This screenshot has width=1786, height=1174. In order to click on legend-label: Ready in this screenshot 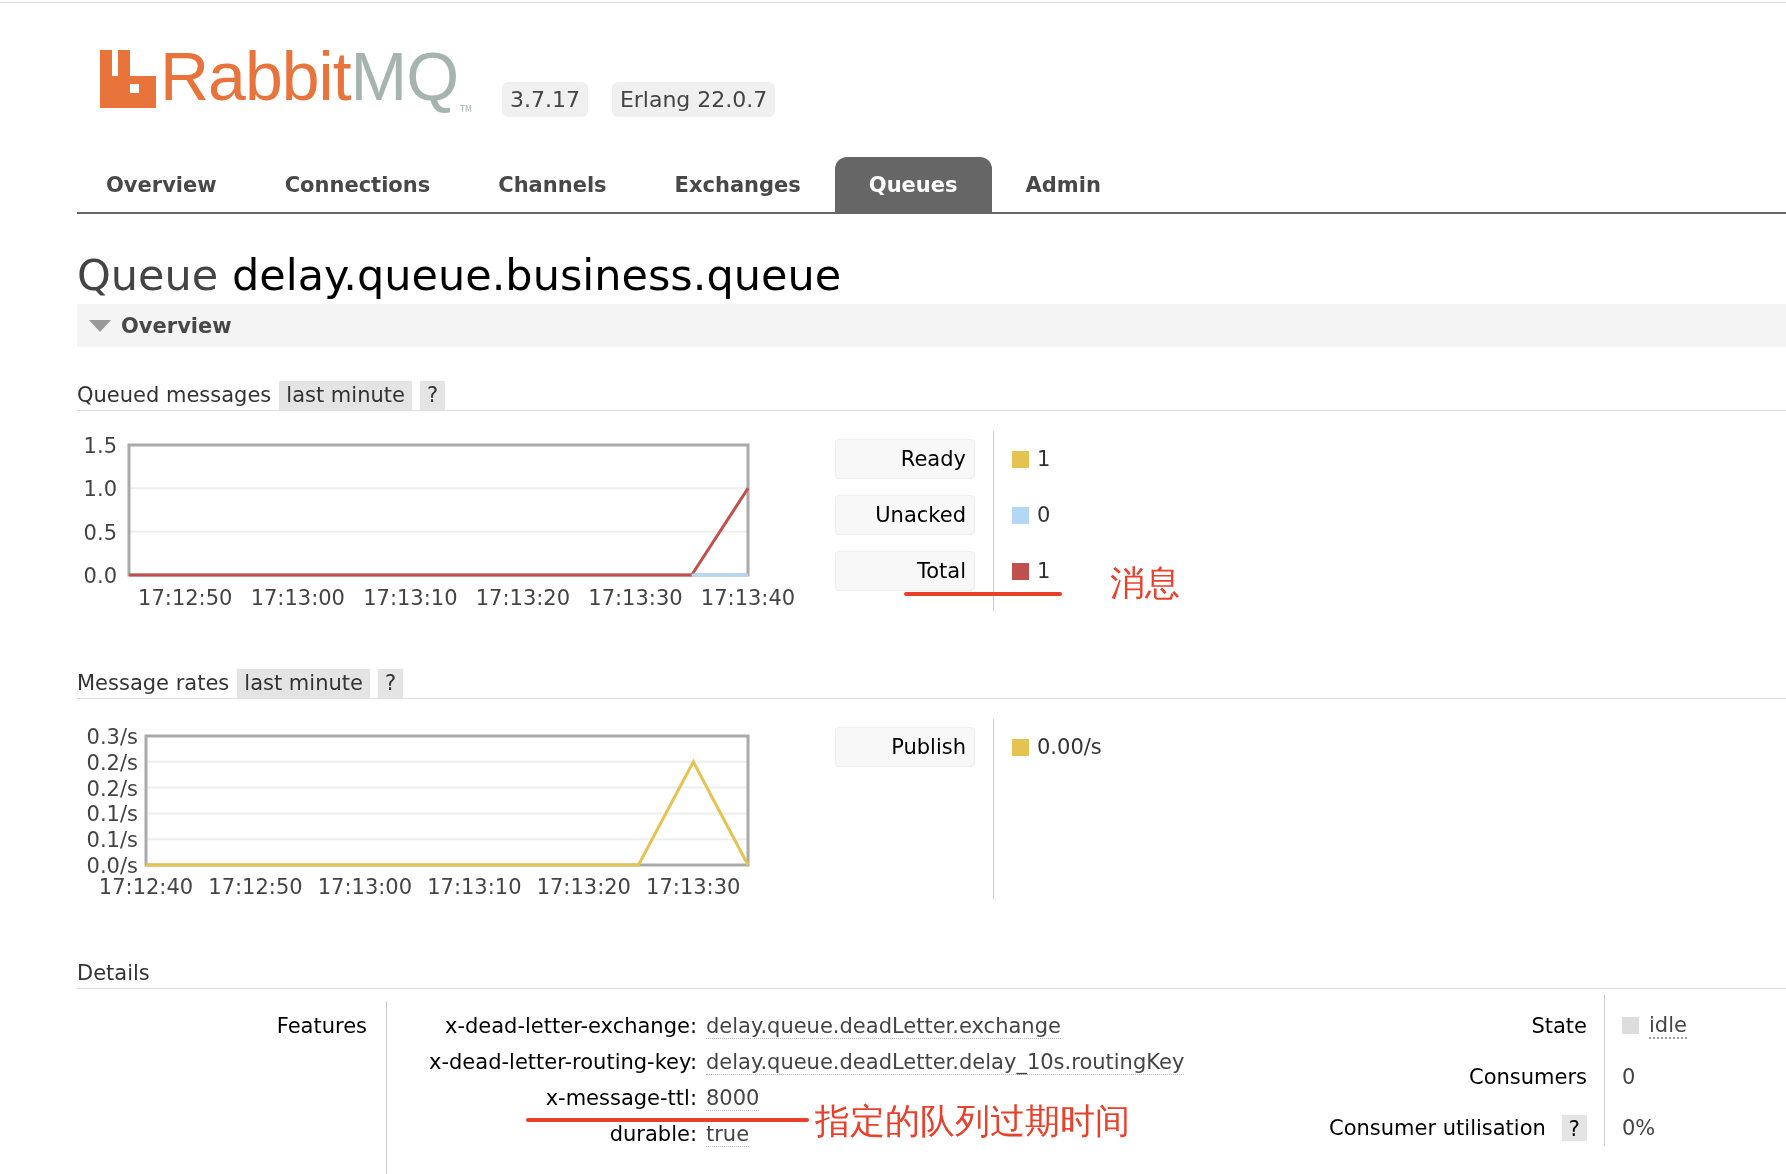, I will do `click(905, 459)`.